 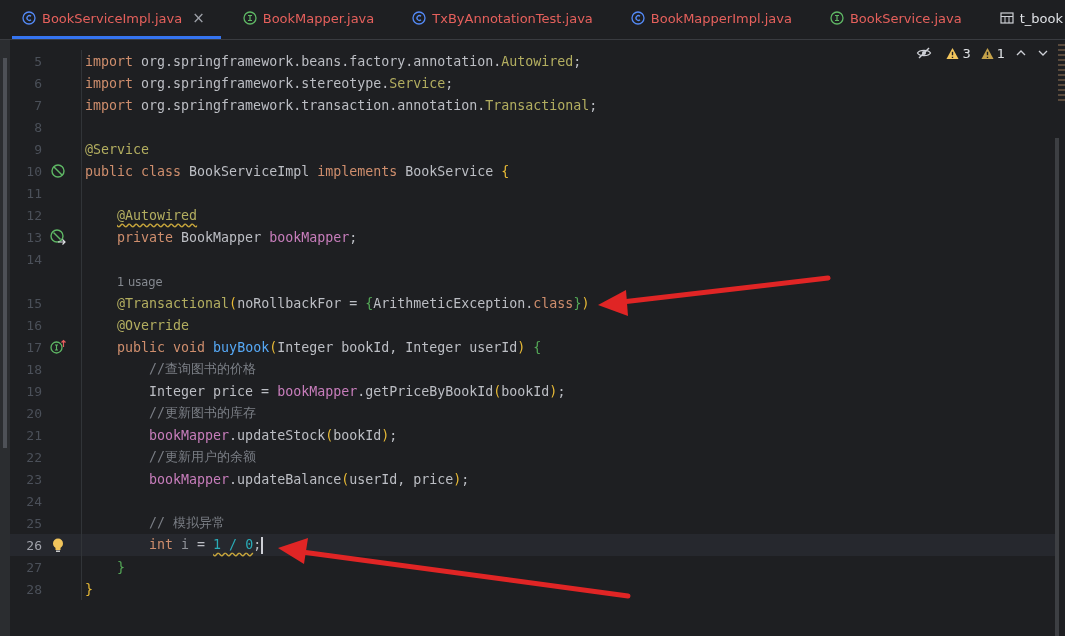 I want to click on editor-tab: BookMapperImpl.java, so click(x=714, y=19).